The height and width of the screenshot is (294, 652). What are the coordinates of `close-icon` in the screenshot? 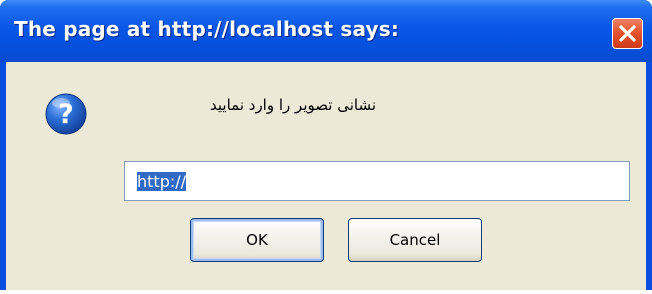 It's located at (627, 33).